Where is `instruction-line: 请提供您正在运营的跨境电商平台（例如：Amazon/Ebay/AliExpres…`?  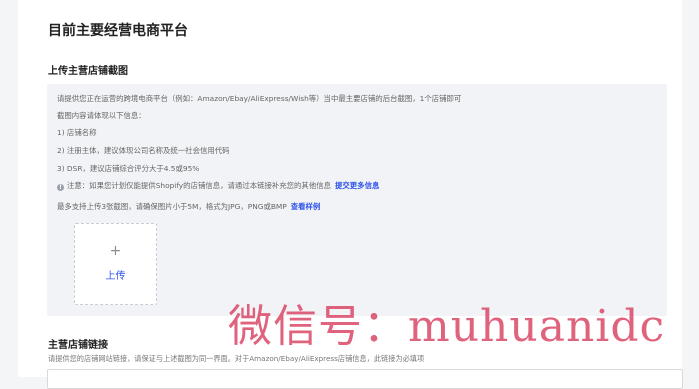 instruction-line: 请提供您正在运营的跨境电商平台（例如：Amazon/Ebay/AliExpres… is located at coordinates (259, 98).